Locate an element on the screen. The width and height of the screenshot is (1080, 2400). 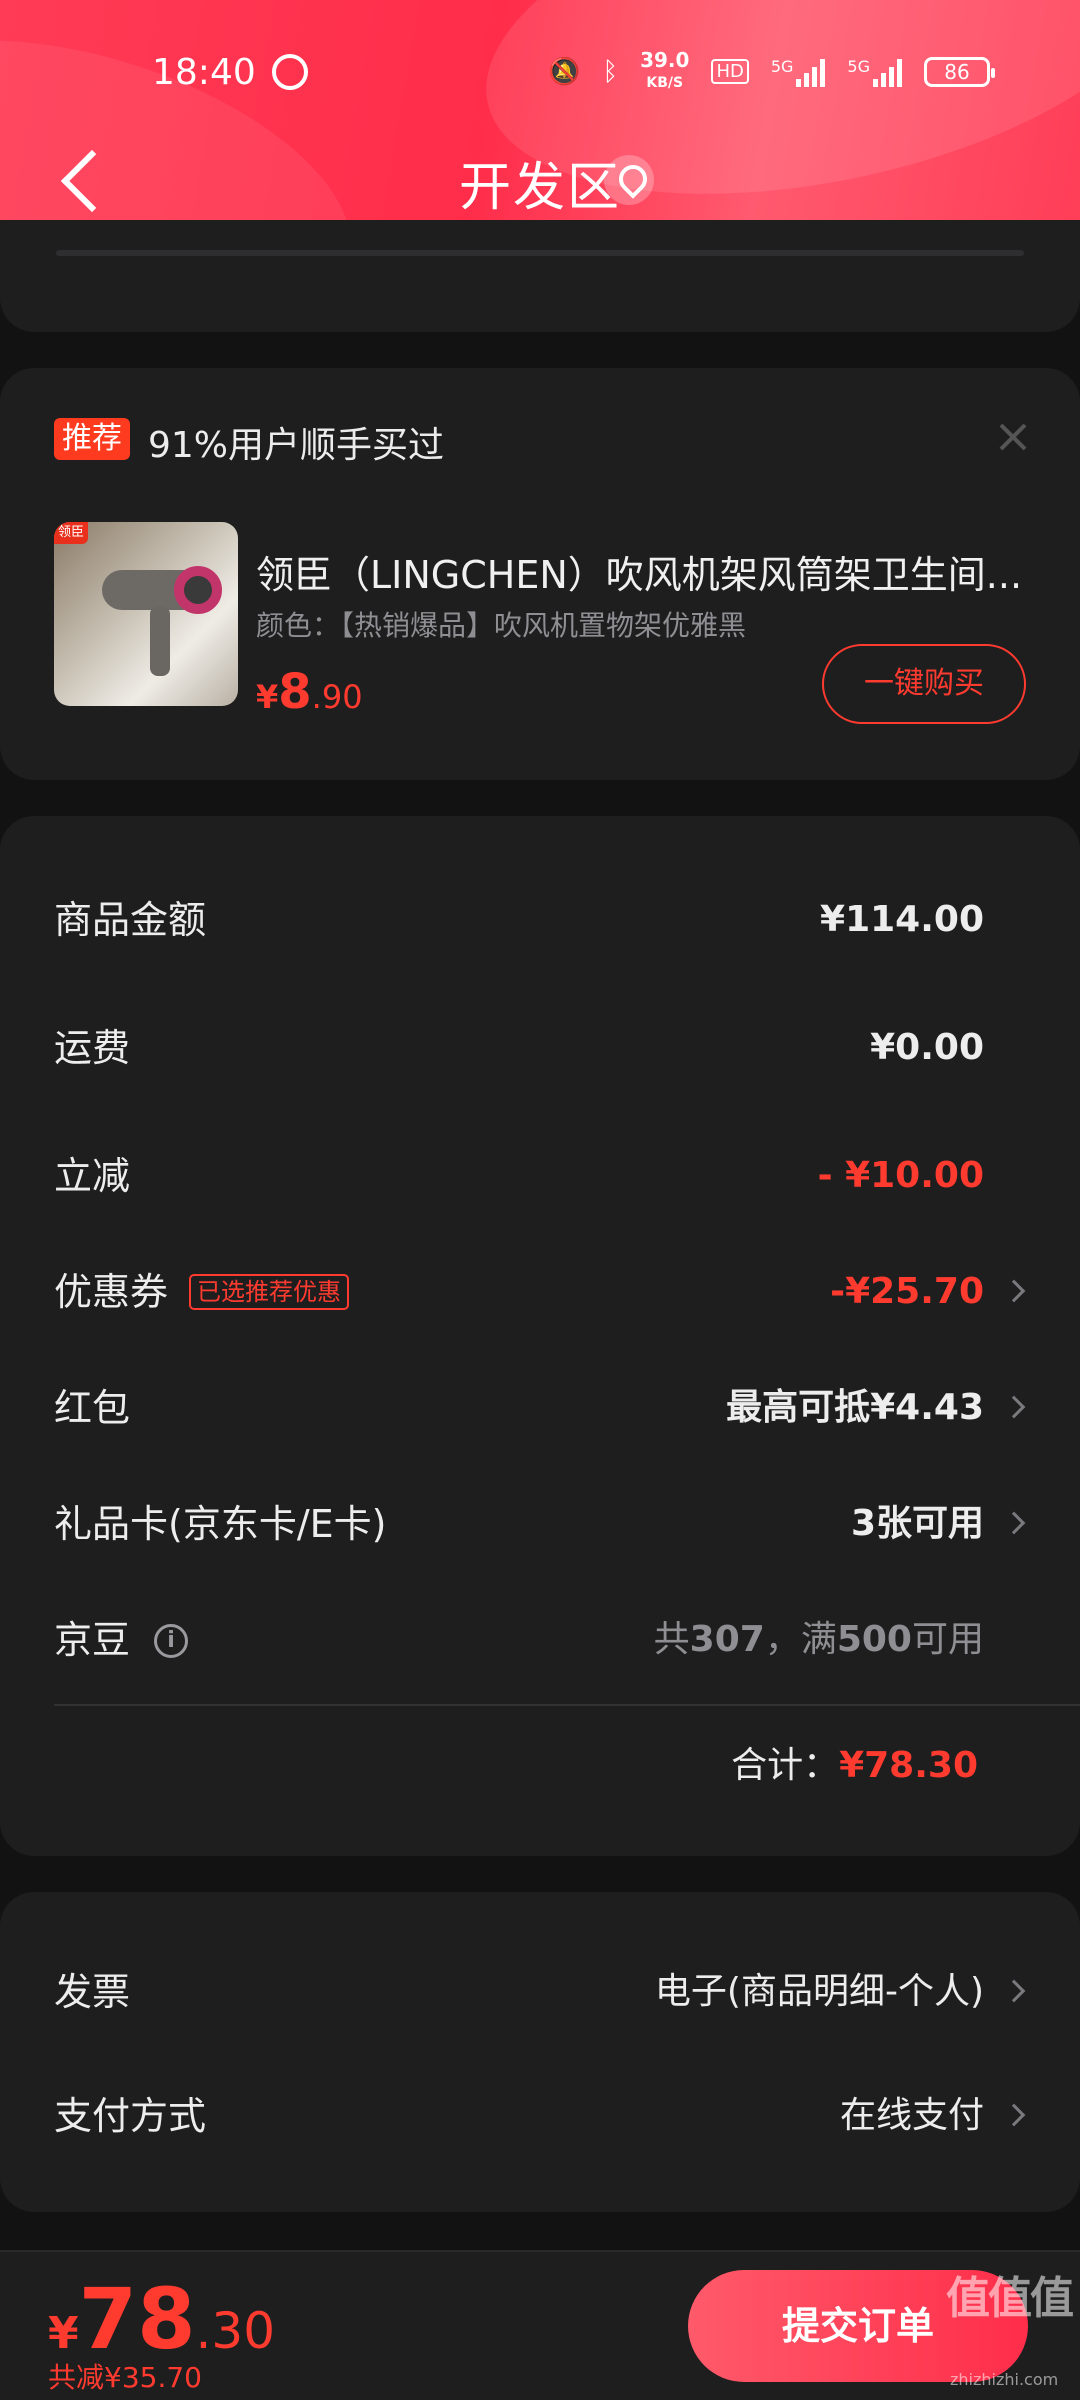
status-icons: 🔕 ᛒ 39.0 KB/S HD 5G 5G 86 is located at coordinates (771, 71).